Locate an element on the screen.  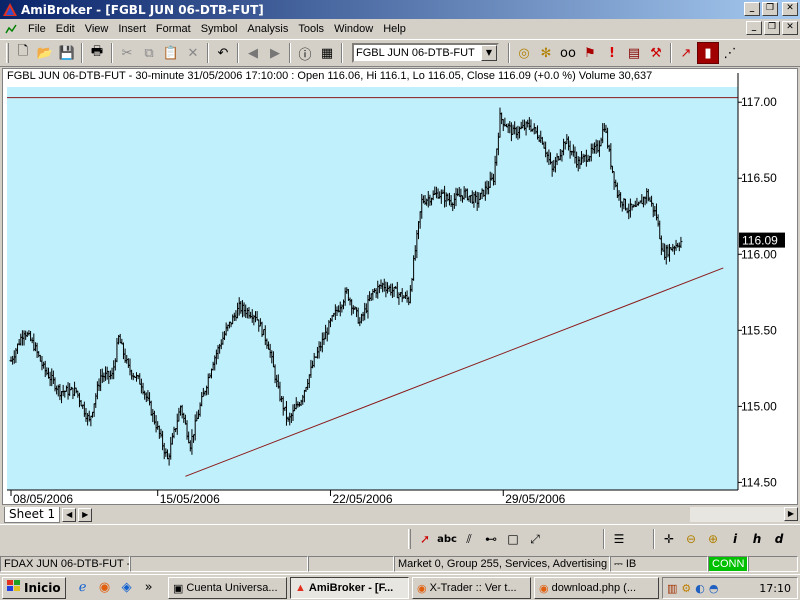
undo-icon: ↶ is located at coordinates (223, 53).